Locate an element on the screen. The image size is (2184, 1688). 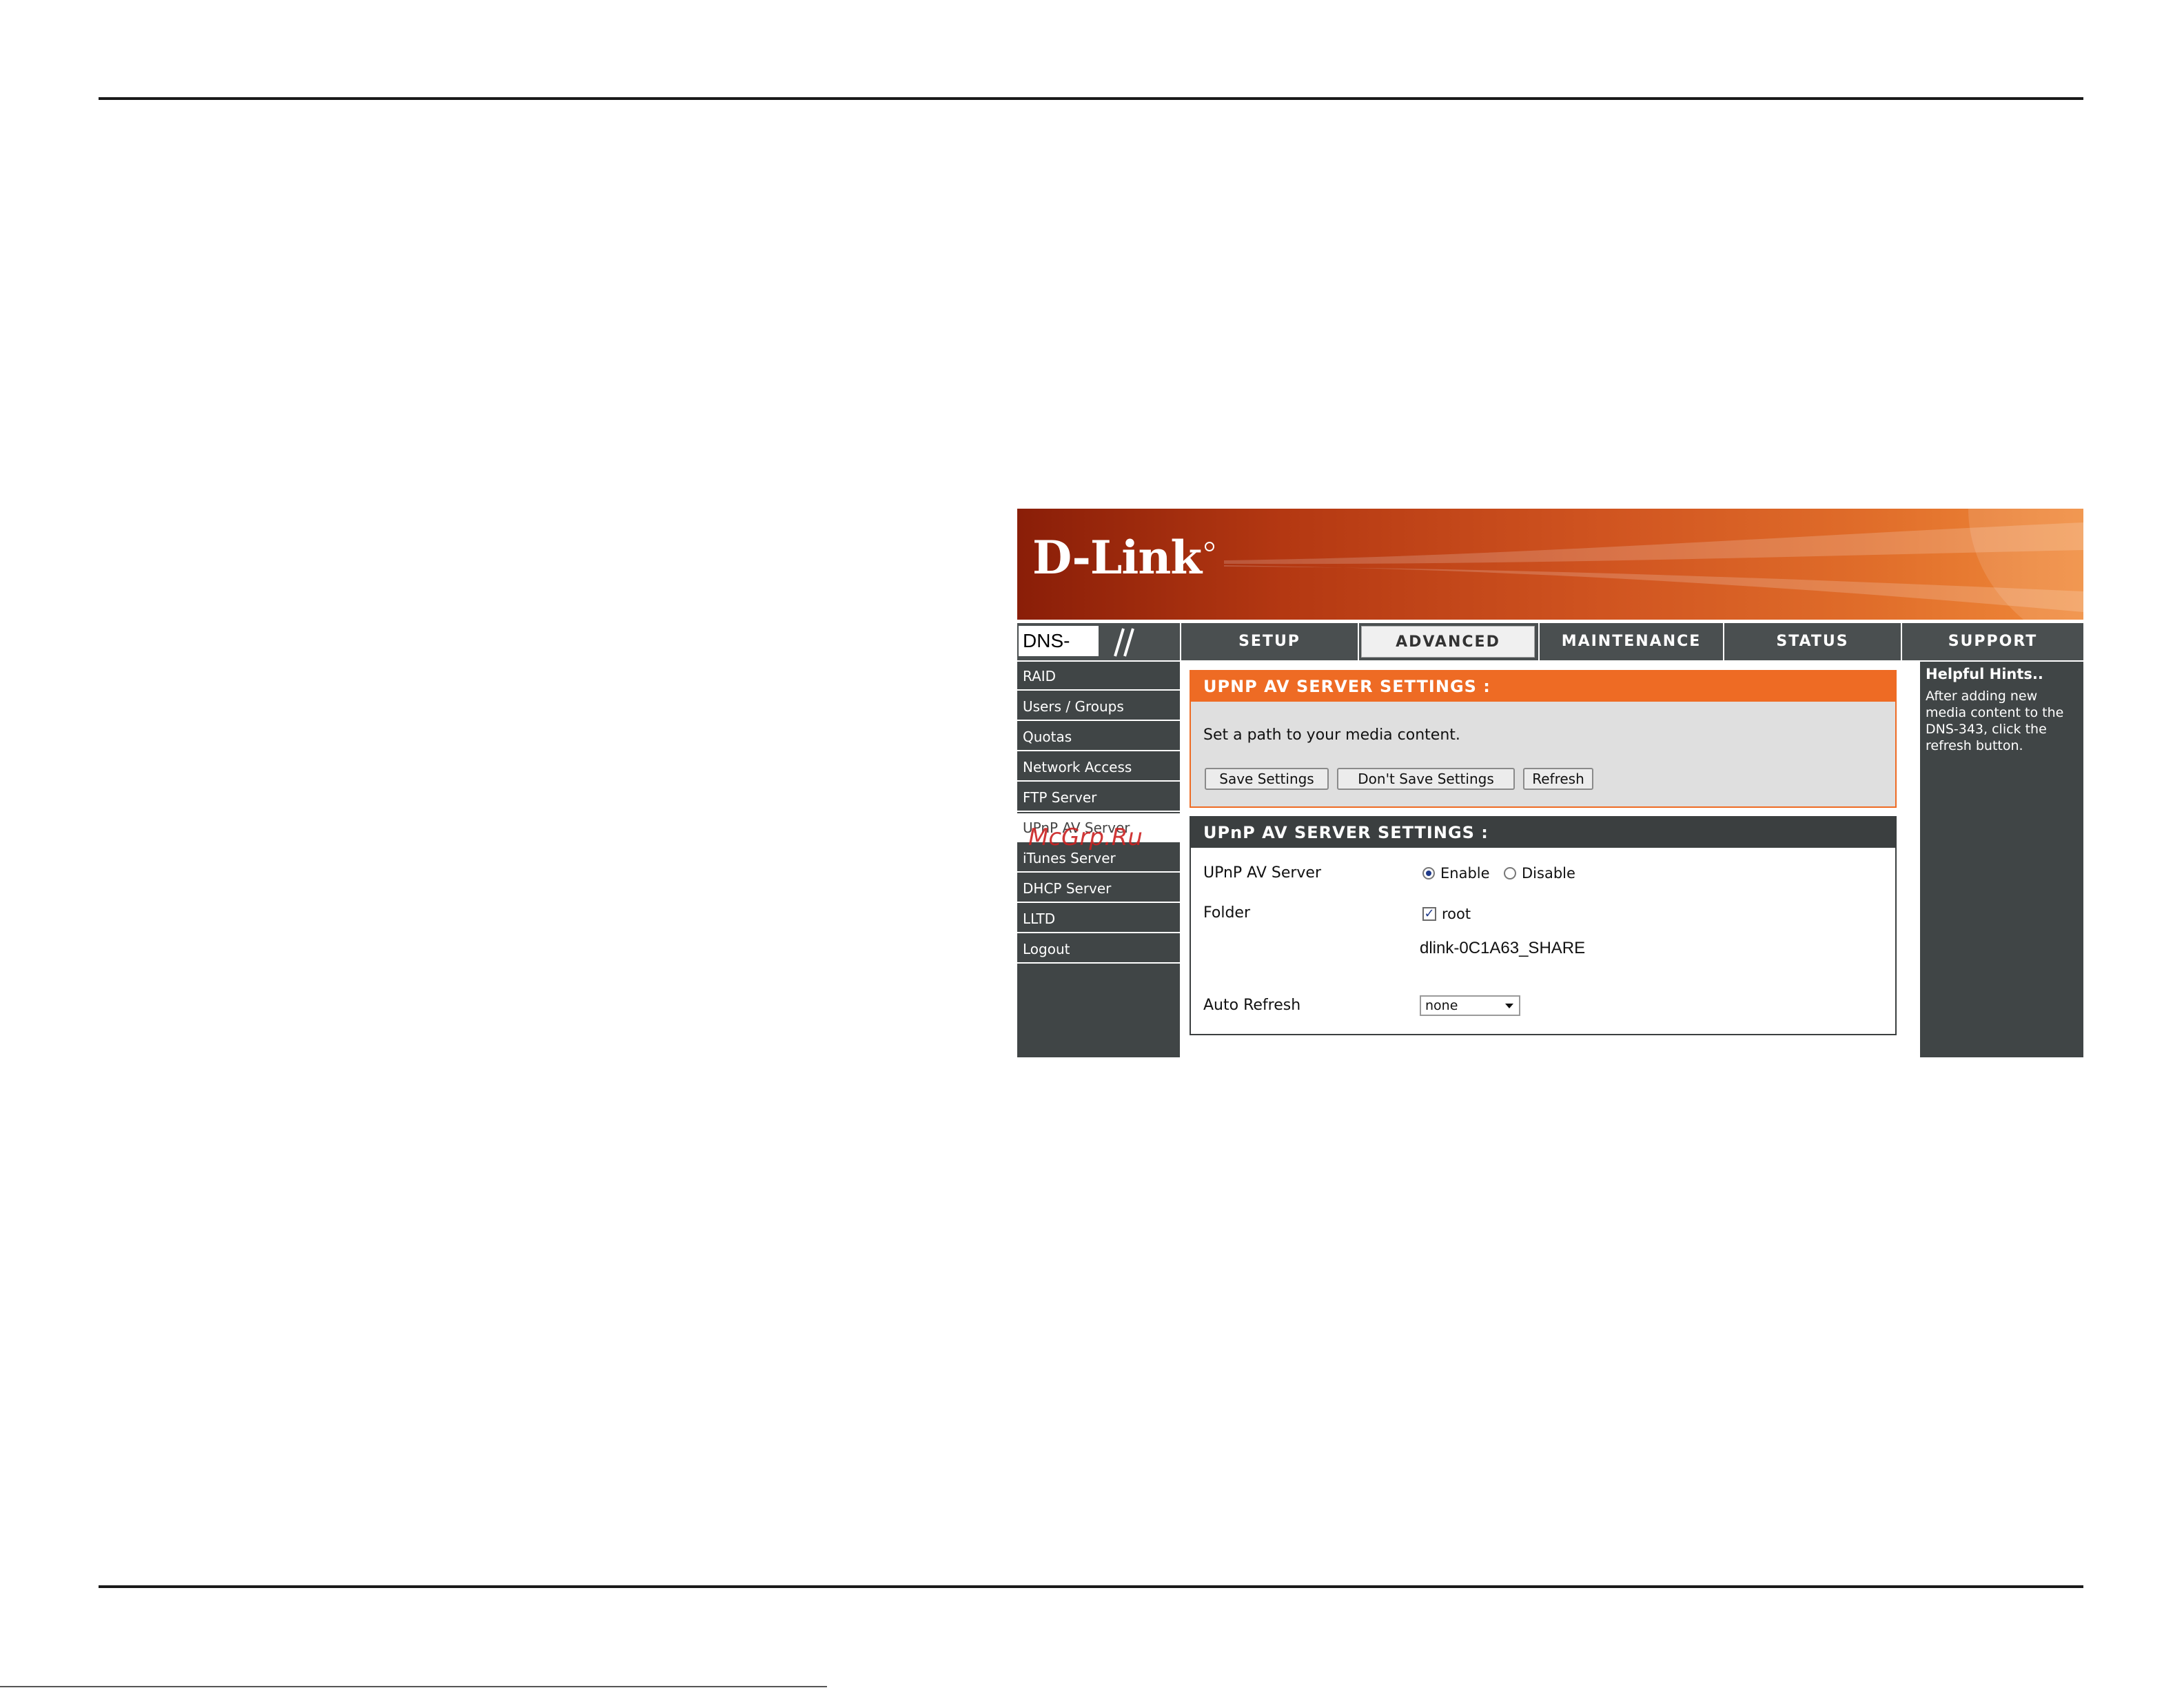
sidebar-item-raid: RAID is located at coordinates (1098, 676).